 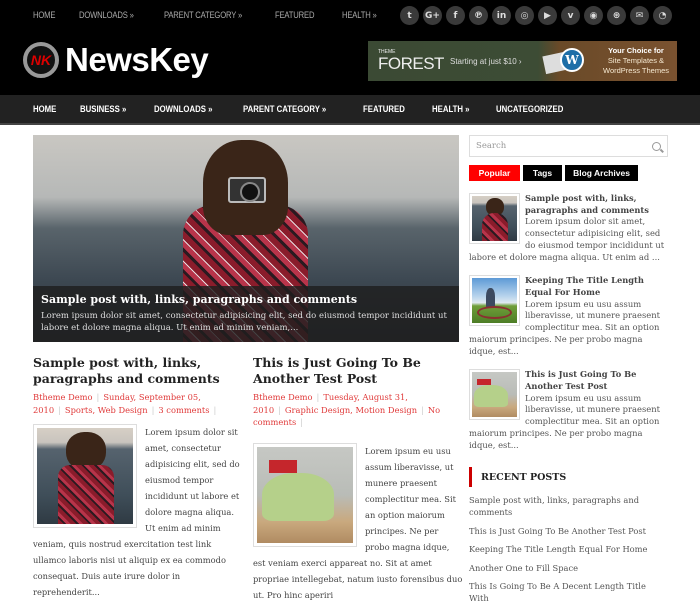 I want to click on main-nav-downloads: DOWNLOADS », so click(x=183, y=109).